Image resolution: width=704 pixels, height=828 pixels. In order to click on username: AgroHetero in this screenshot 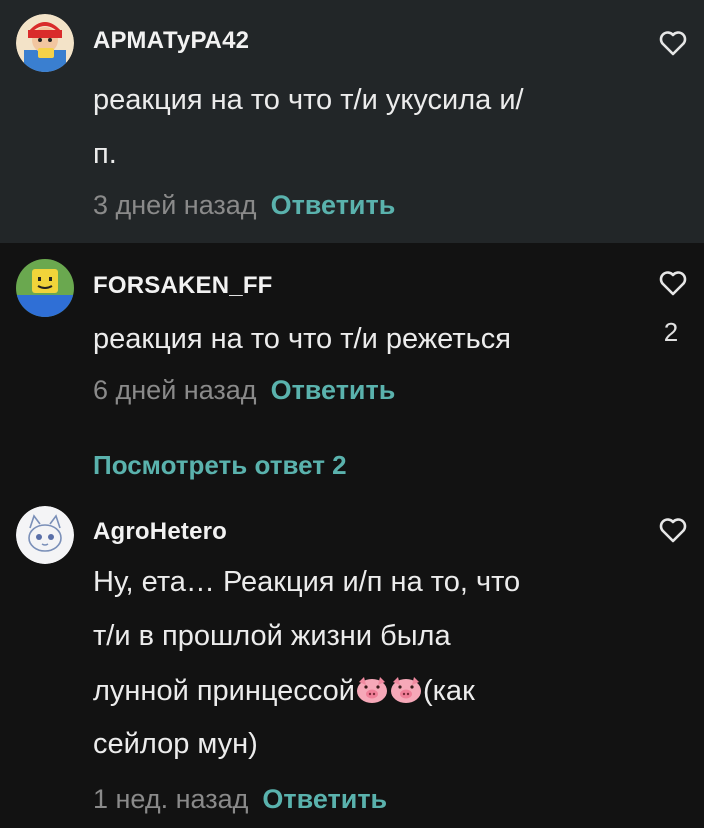, I will do `click(160, 532)`.